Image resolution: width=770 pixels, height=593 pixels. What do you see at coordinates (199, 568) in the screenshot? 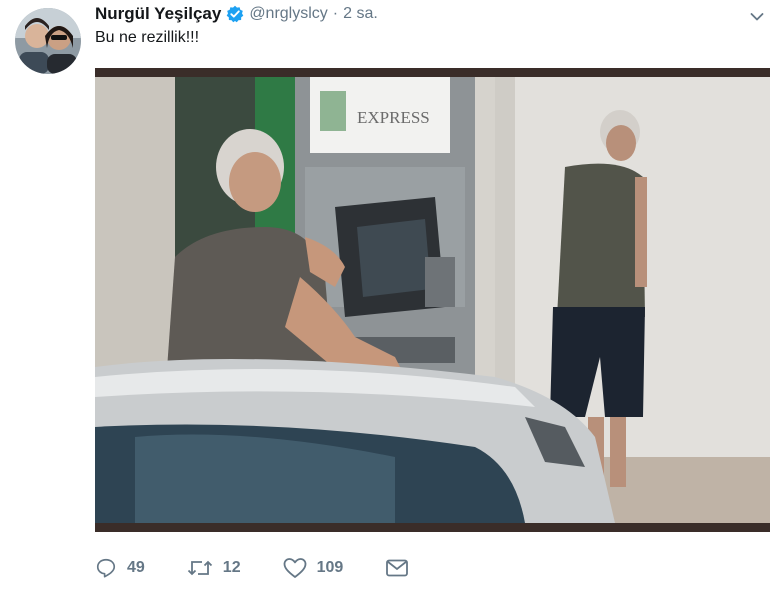
I see `retweet-icon` at bounding box center [199, 568].